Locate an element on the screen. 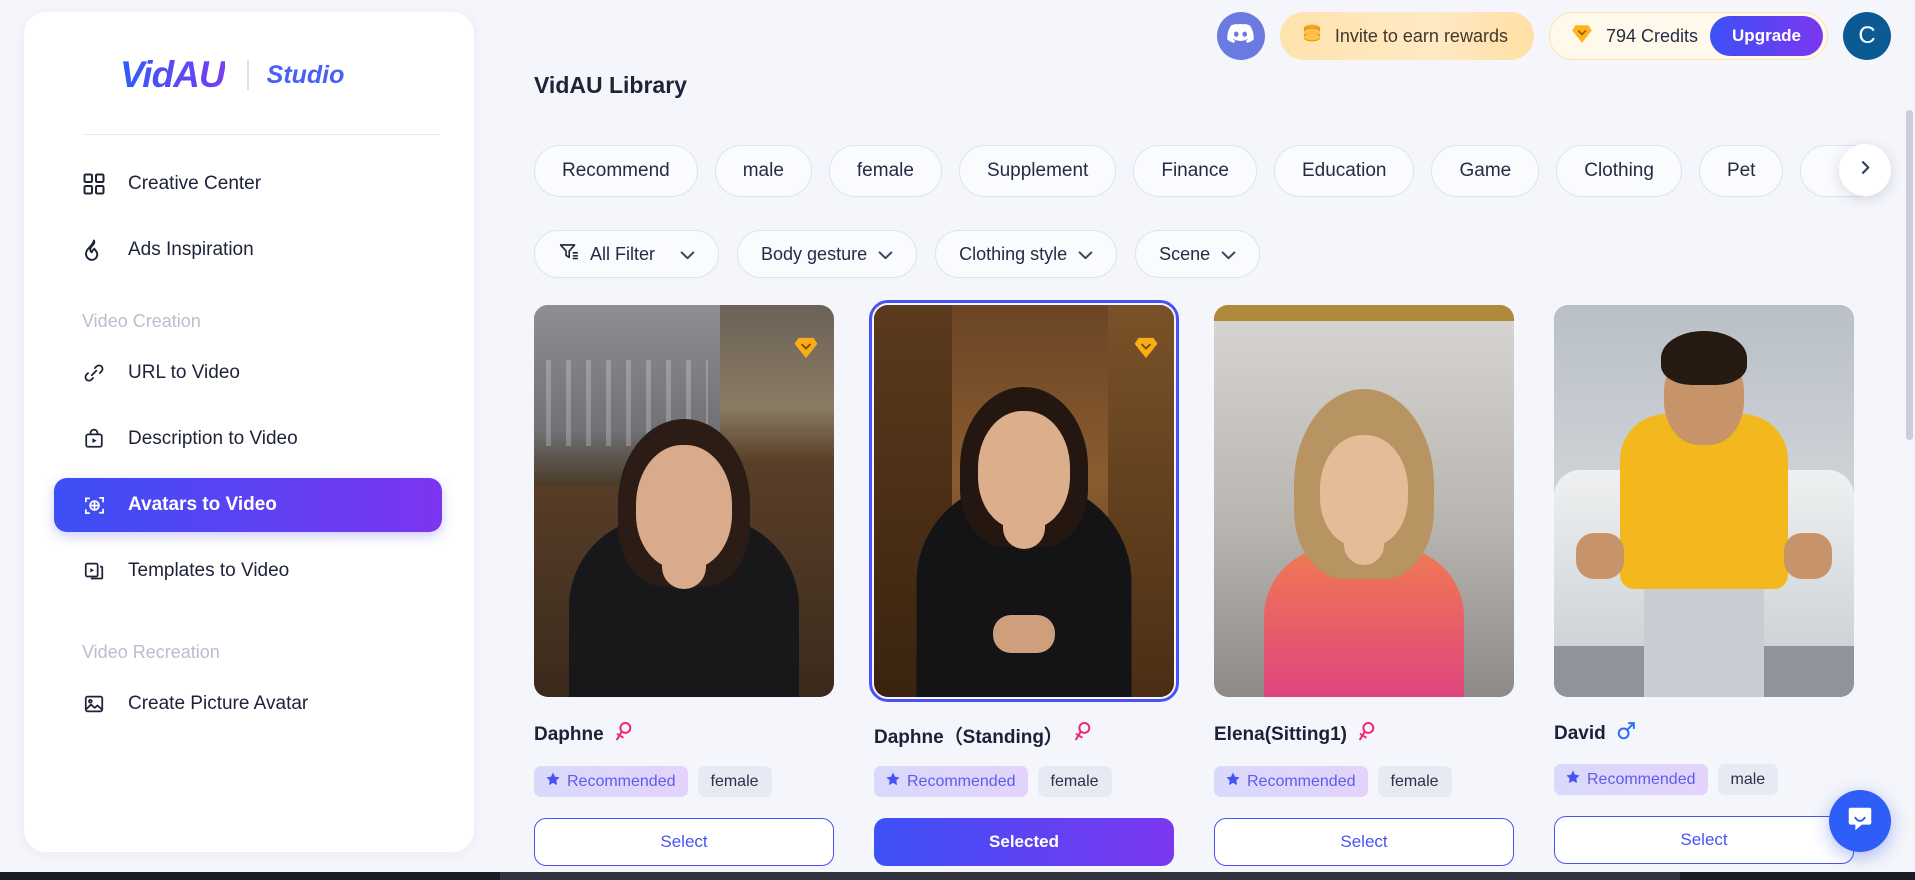  avatar-target-icon is located at coordinates (94, 505).